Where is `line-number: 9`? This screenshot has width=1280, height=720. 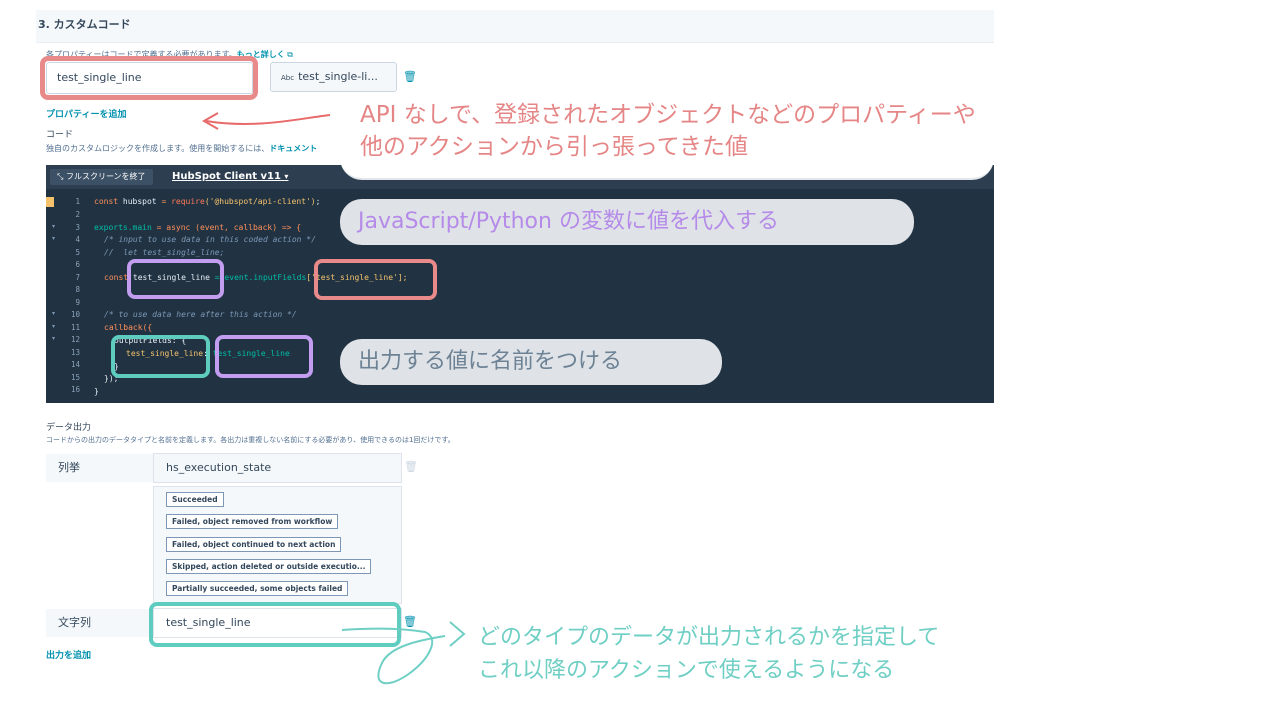 line-number: 9 is located at coordinates (77, 302).